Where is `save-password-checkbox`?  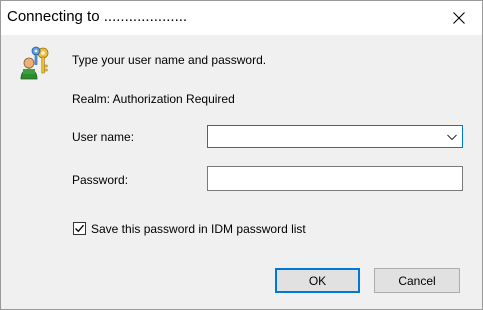 save-password-checkbox is located at coordinates (79, 228).